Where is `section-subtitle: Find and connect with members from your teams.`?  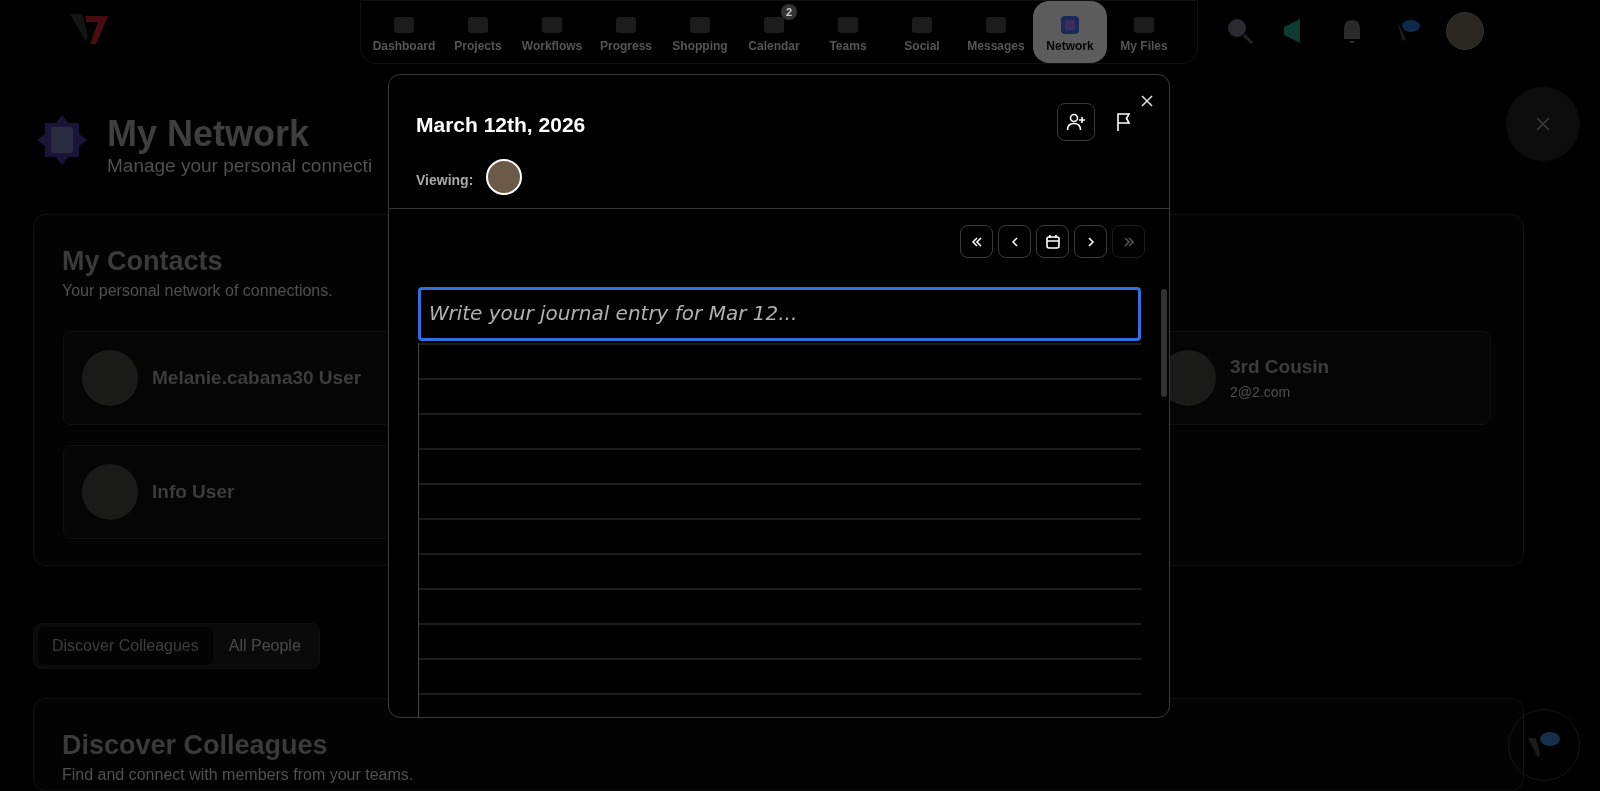
section-subtitle: Find and connect with members from your teams. is located at coordinates (238, 775).